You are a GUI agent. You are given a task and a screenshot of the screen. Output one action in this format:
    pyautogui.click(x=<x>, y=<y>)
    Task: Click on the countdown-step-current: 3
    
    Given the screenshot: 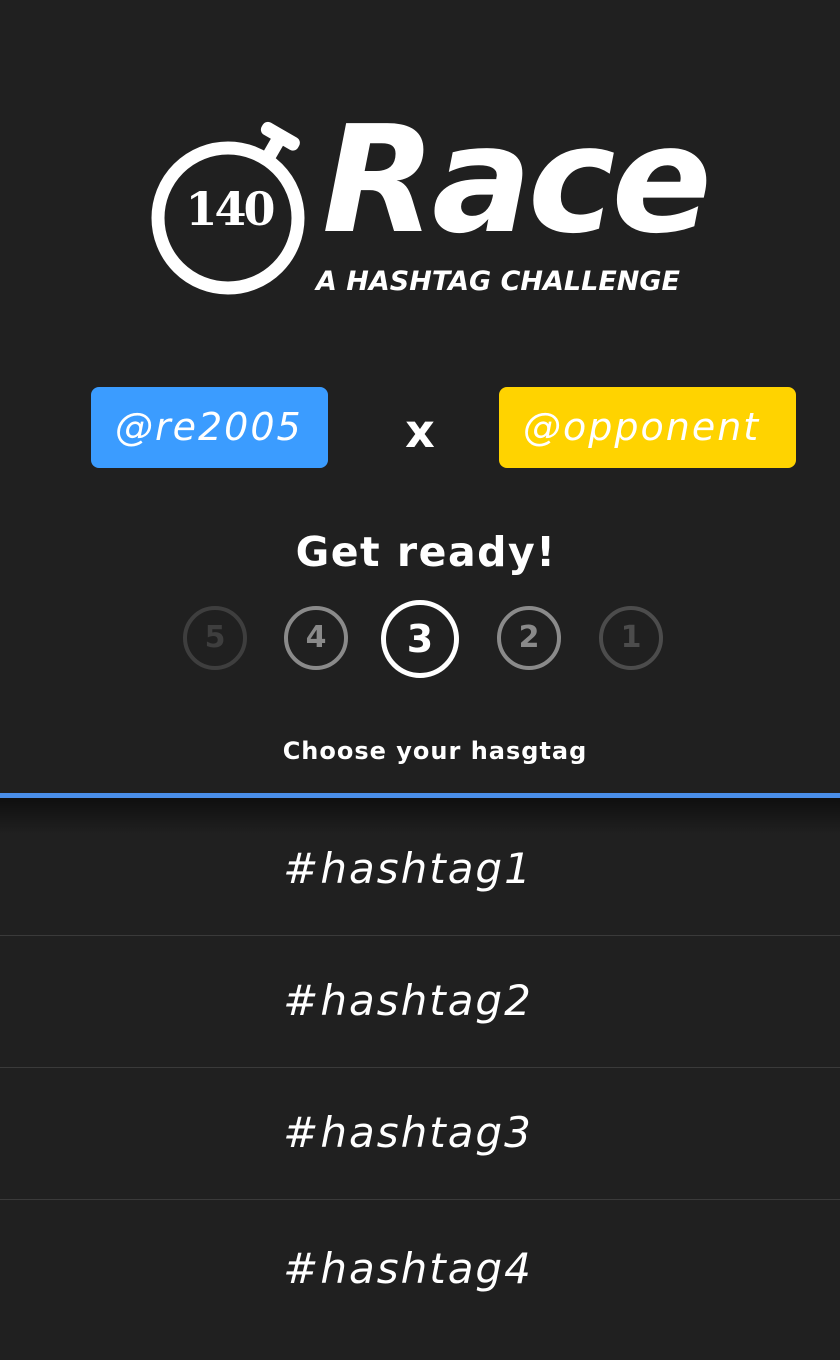 What is the action you would take?
    pyautogui.click(x=420, y=639)
    